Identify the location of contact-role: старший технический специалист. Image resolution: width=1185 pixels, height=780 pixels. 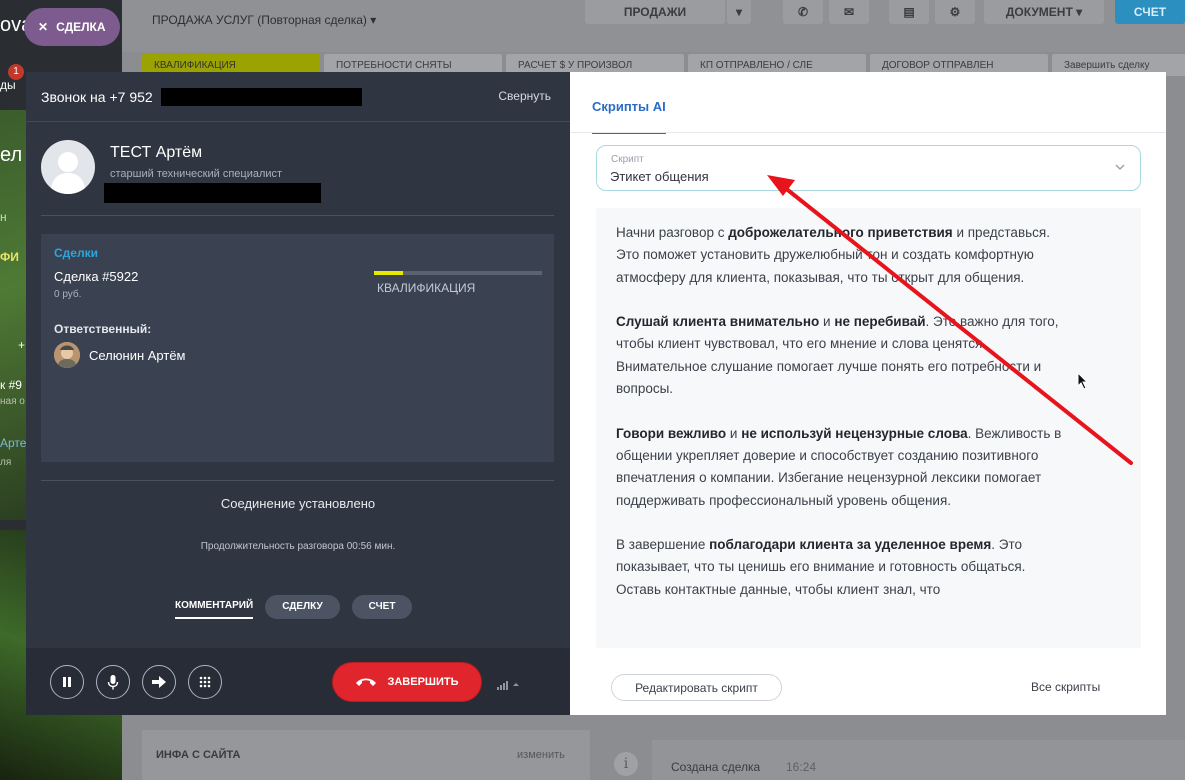
(196, 174).